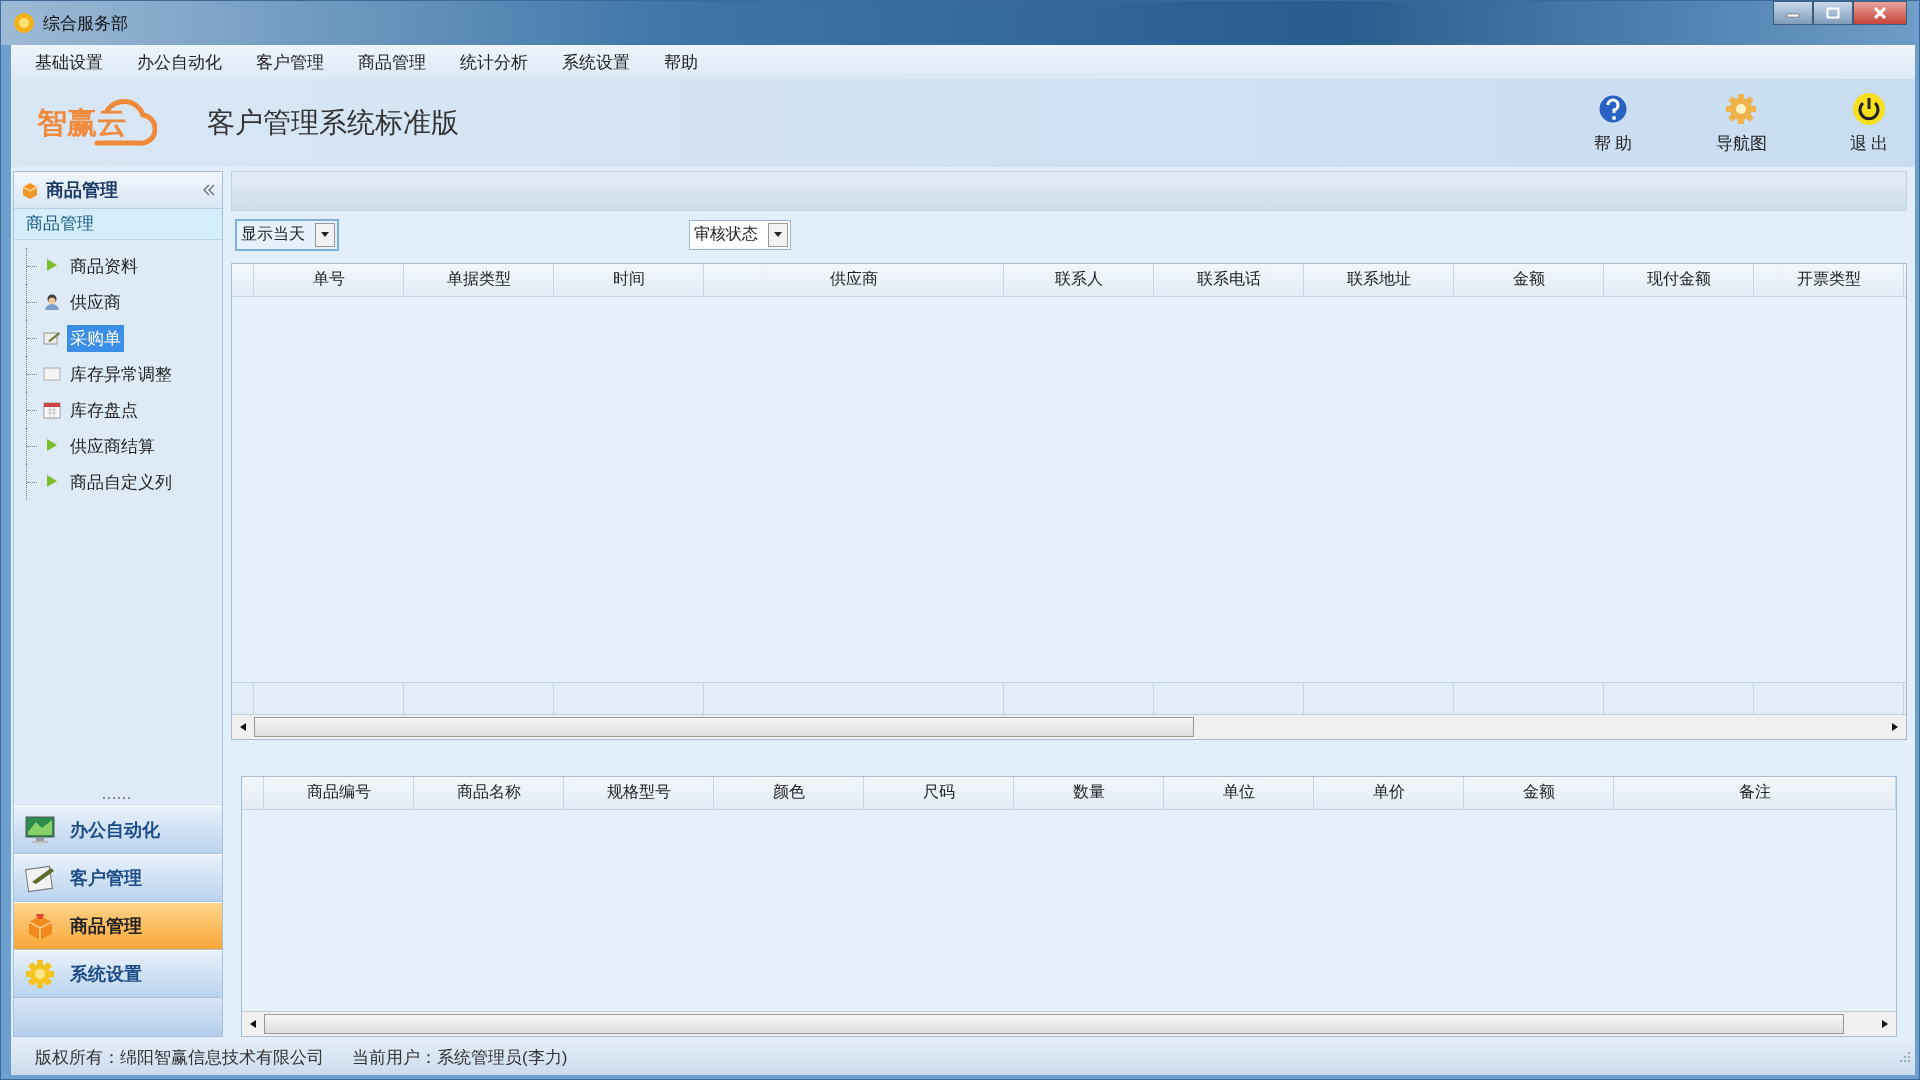 This screenshot has height=1080, width=1920. I want to click on column-header: 备注, so click(1755, 792).